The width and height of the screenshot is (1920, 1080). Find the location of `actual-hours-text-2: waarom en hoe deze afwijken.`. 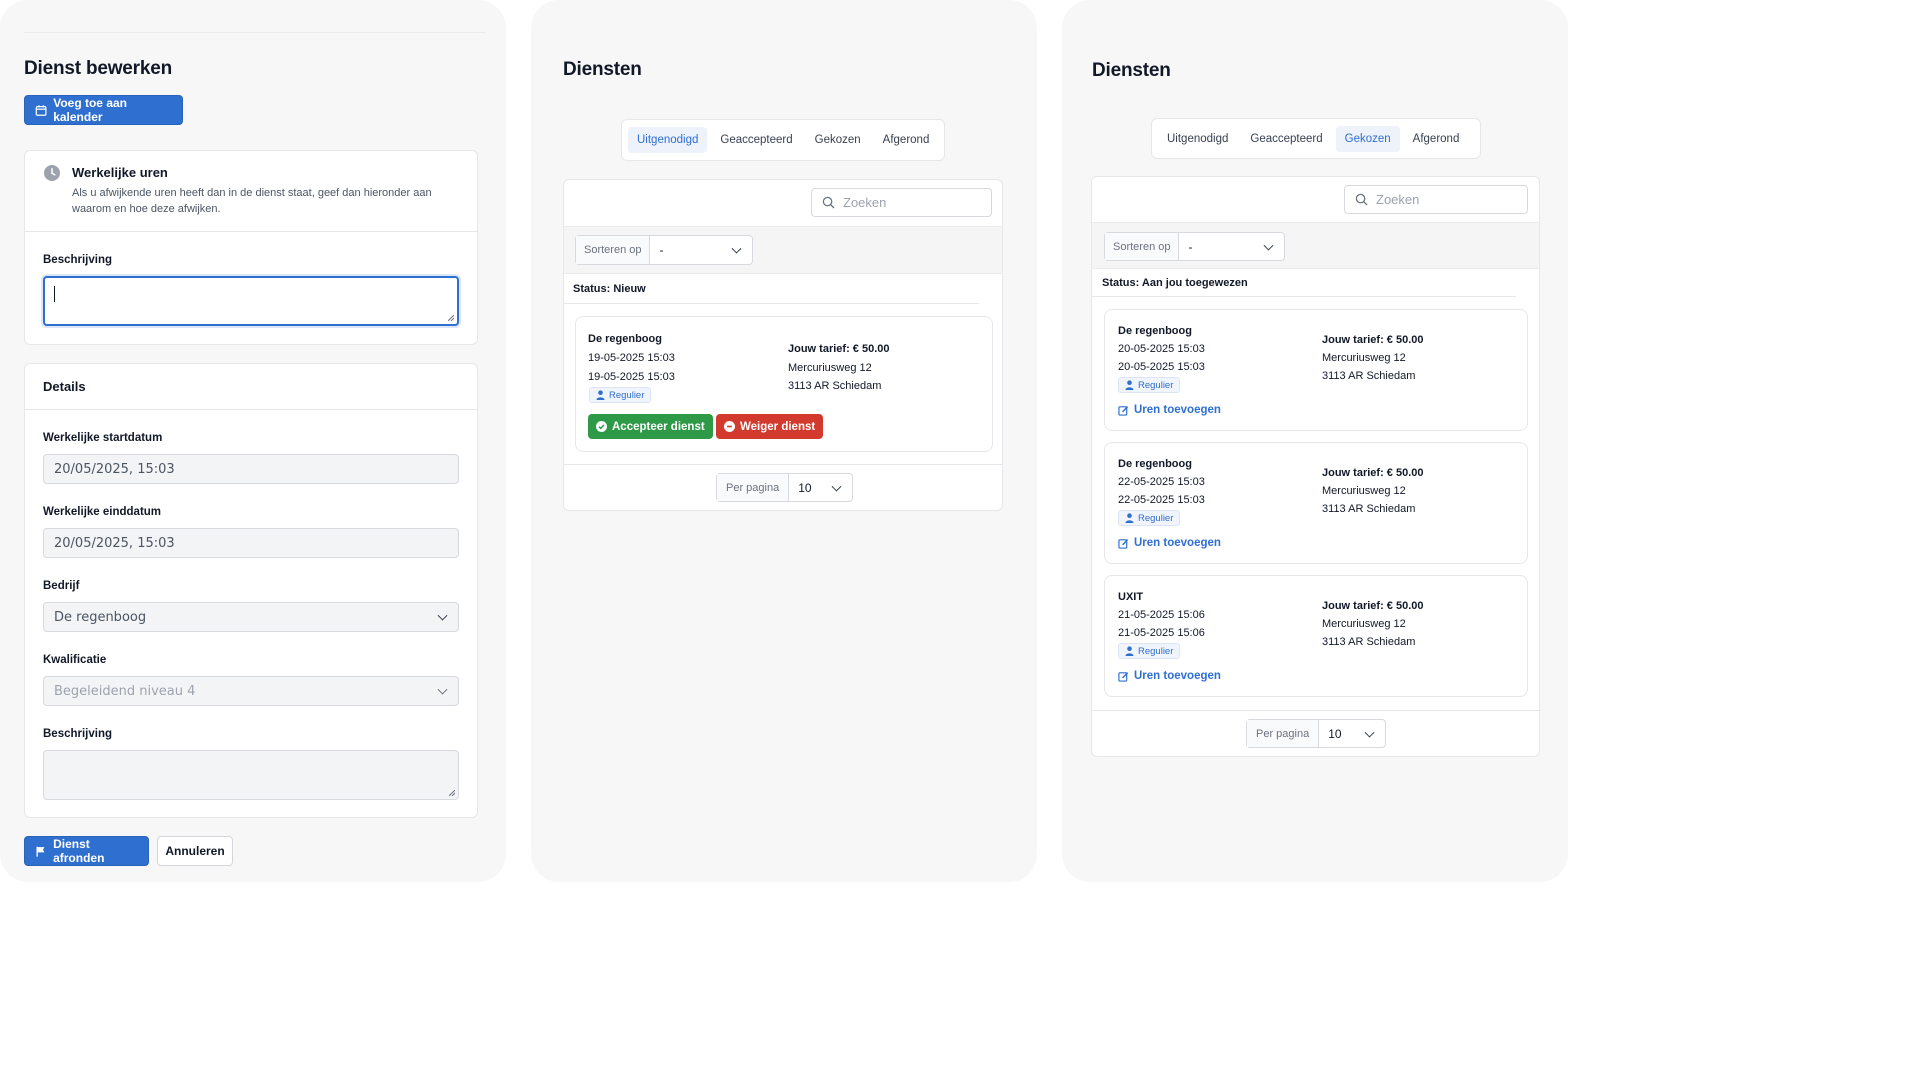

actual-hours-text-2: waarom en hoe deze afwijken. is located at coordinates (146, 209).